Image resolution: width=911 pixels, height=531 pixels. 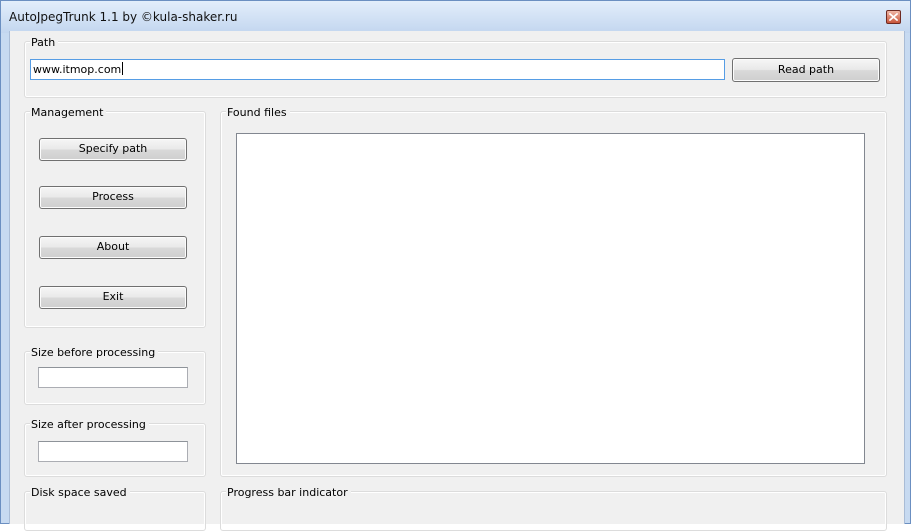 What do you see at coordinates (44, 42) in the screenshot?
I see `path-group-label: Path` at bounding box center [44, 42].